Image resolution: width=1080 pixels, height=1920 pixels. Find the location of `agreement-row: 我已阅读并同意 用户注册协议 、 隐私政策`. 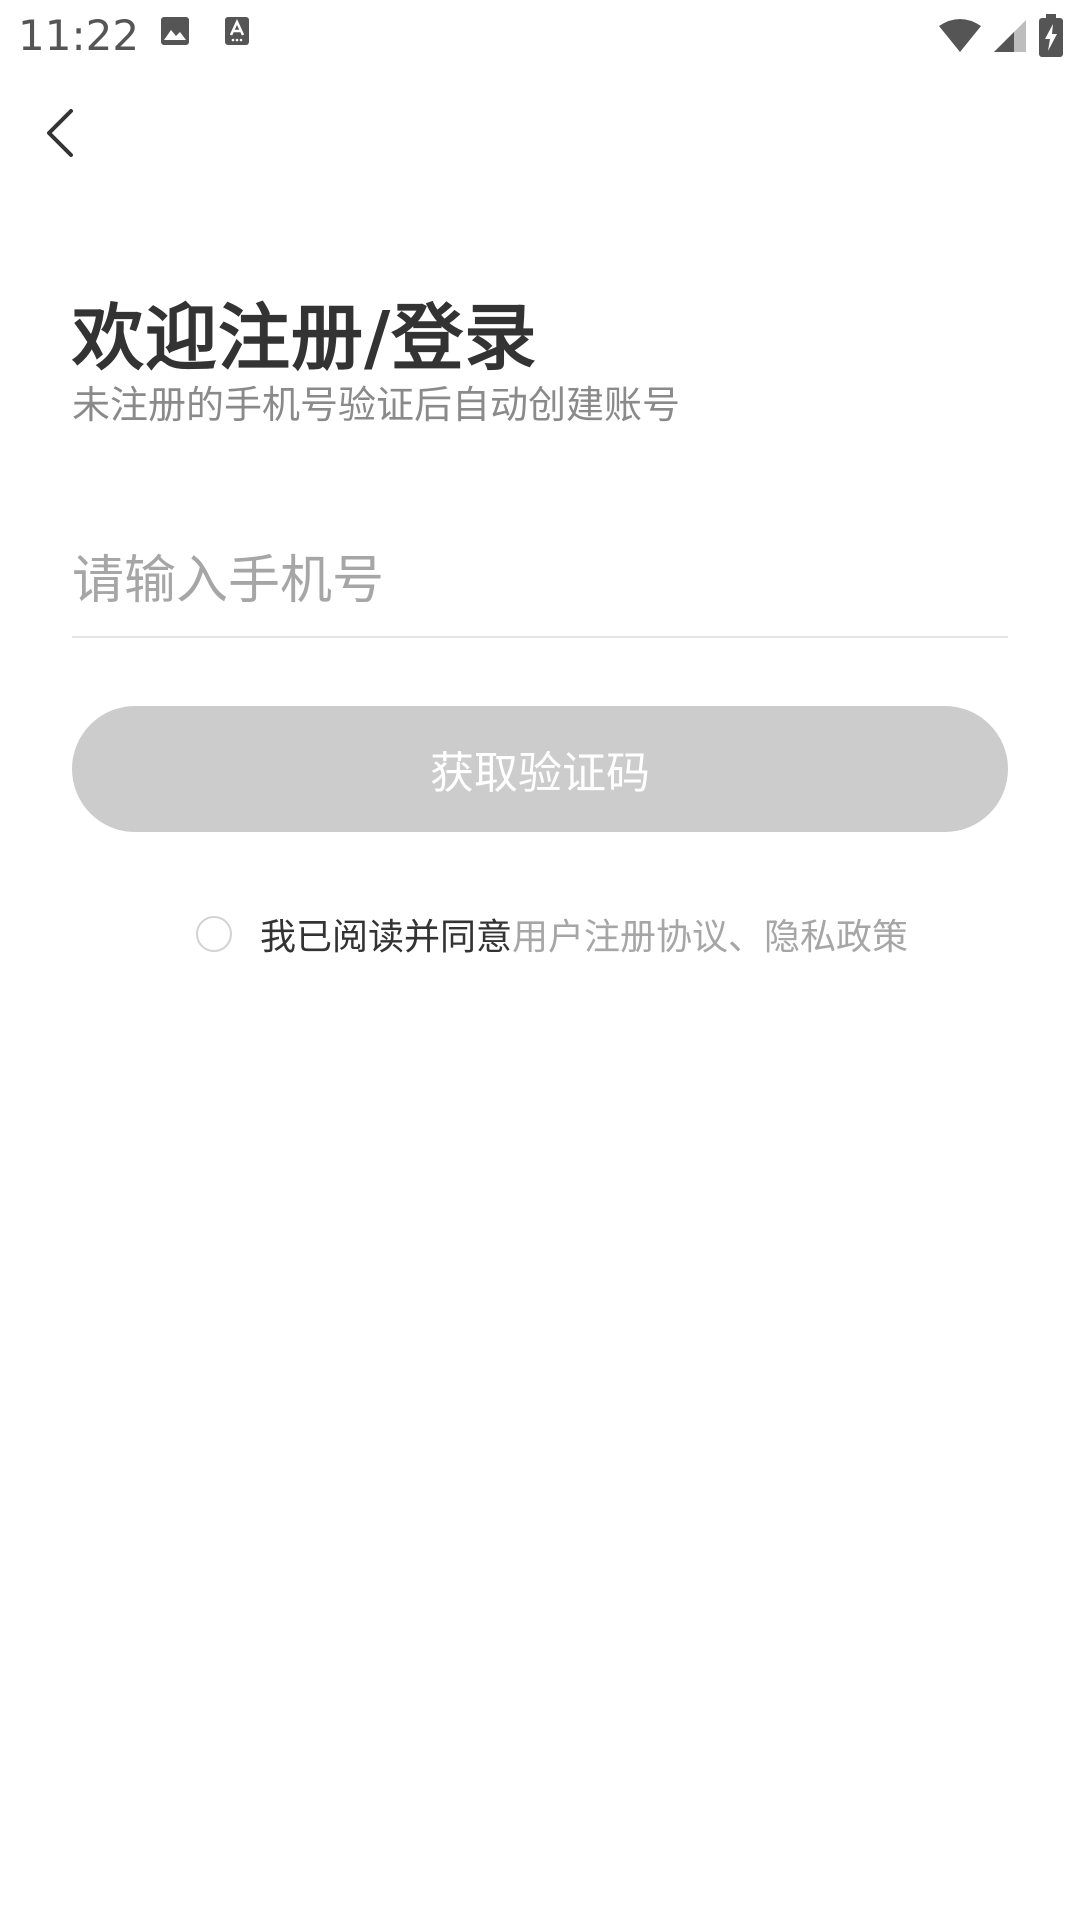

agreement-row: 我已阅读并同意 用户注册协议 、 隐私政策 is located at coordinates (552, 934).